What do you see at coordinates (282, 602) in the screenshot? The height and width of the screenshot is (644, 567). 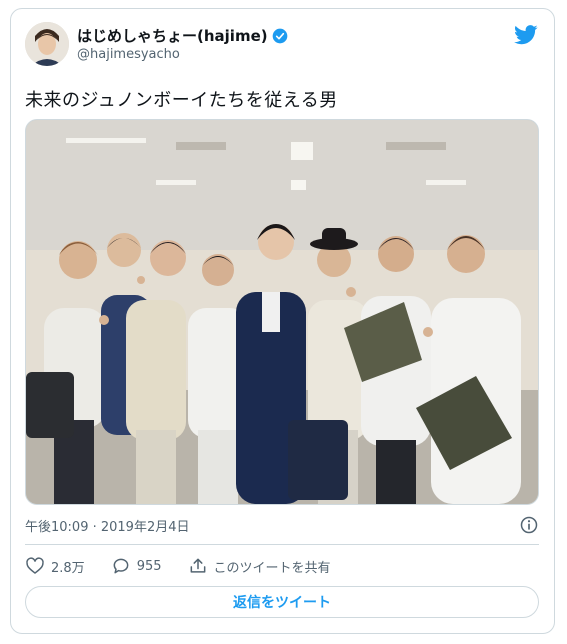 I see `reply-tweet-button: 返信をツイート` at bounding box center [282, 602].